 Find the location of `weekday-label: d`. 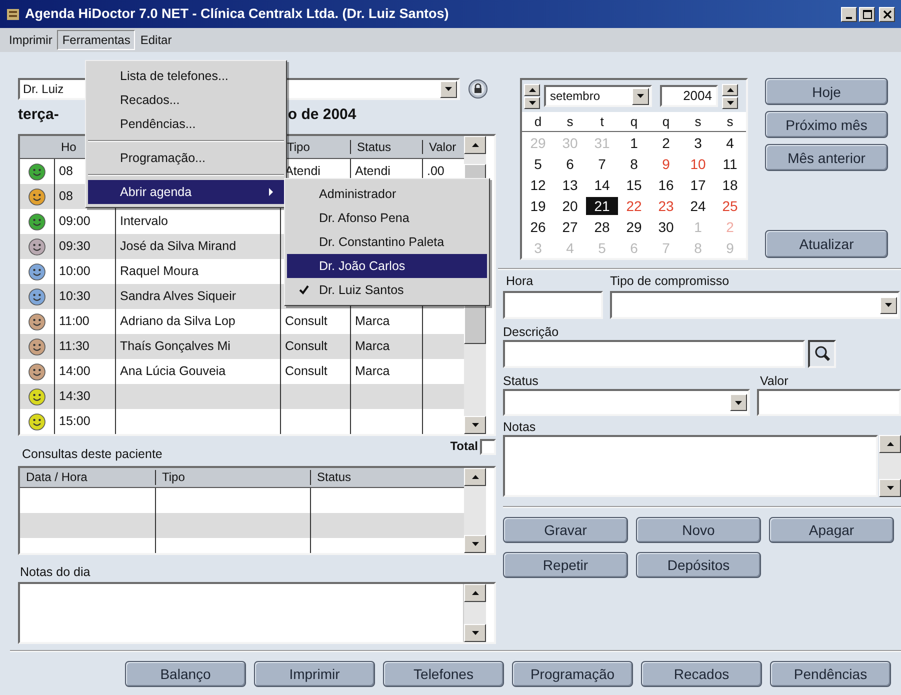

weekday-label: d is located at coordinates (538, 122).